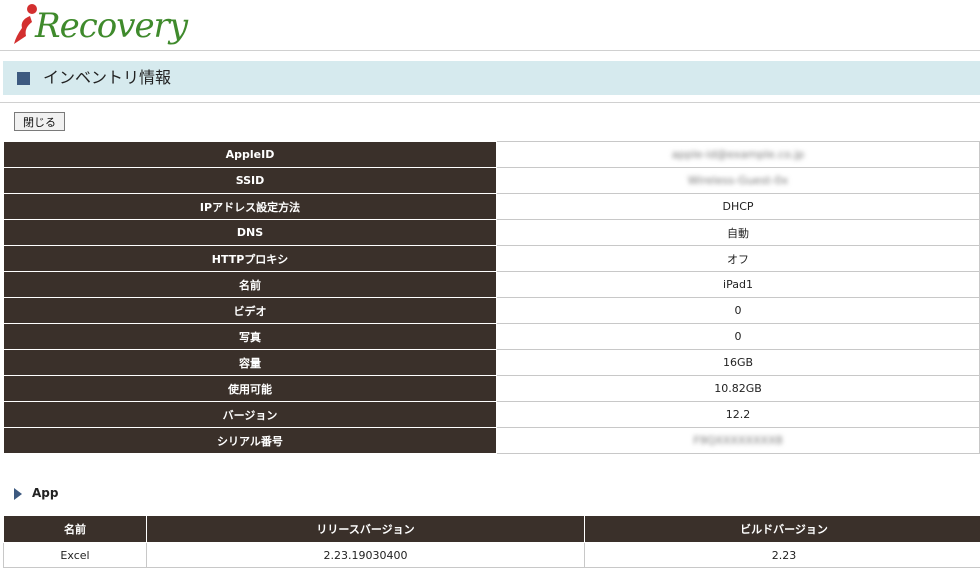  I want to click on header: Recovery, so click(490, 25).